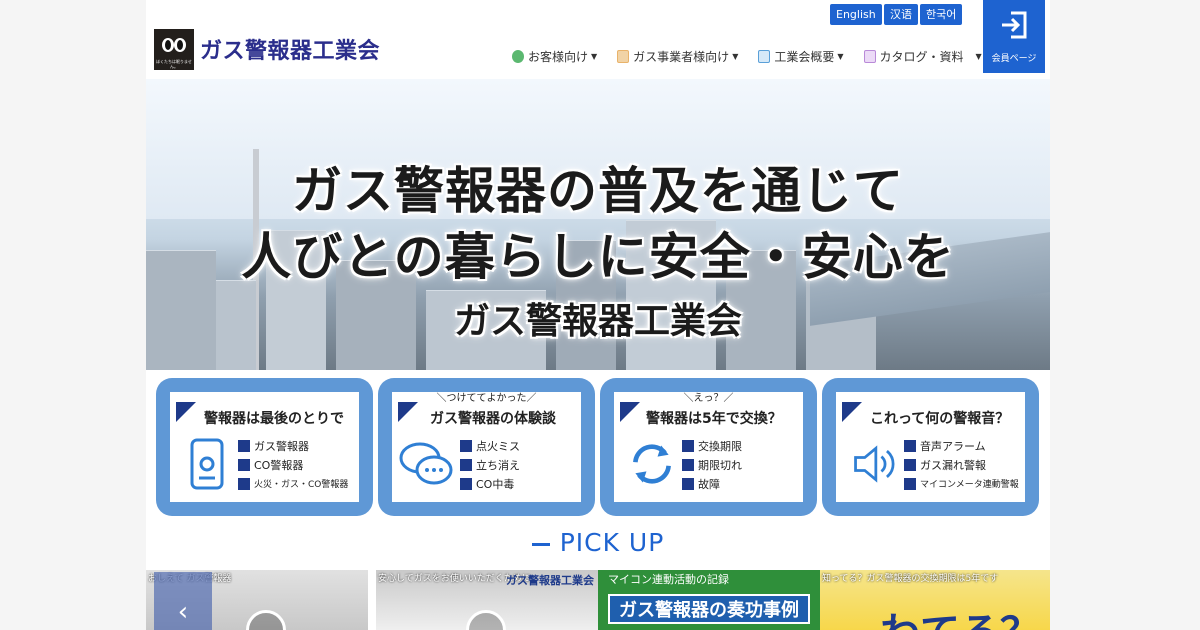  Describe the element at coordinates (290, 49) in the screenshot. I see `site-title: ガス警報器工業会` at that location.